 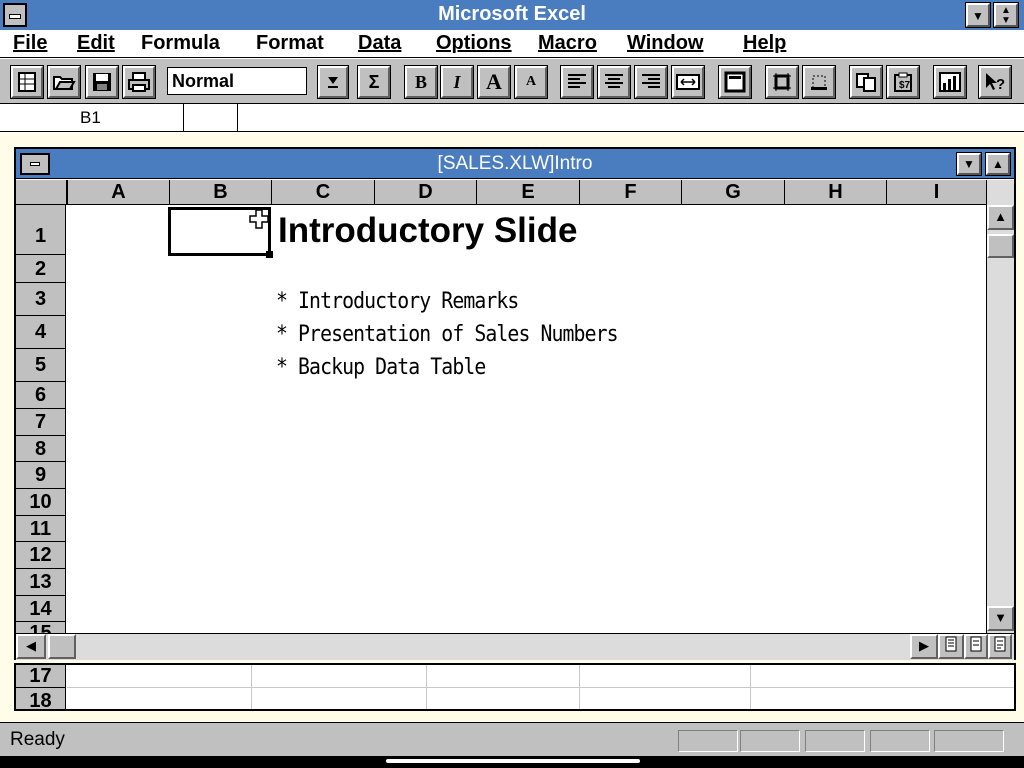 I want to click on save-button, so click(x=102, y=82).